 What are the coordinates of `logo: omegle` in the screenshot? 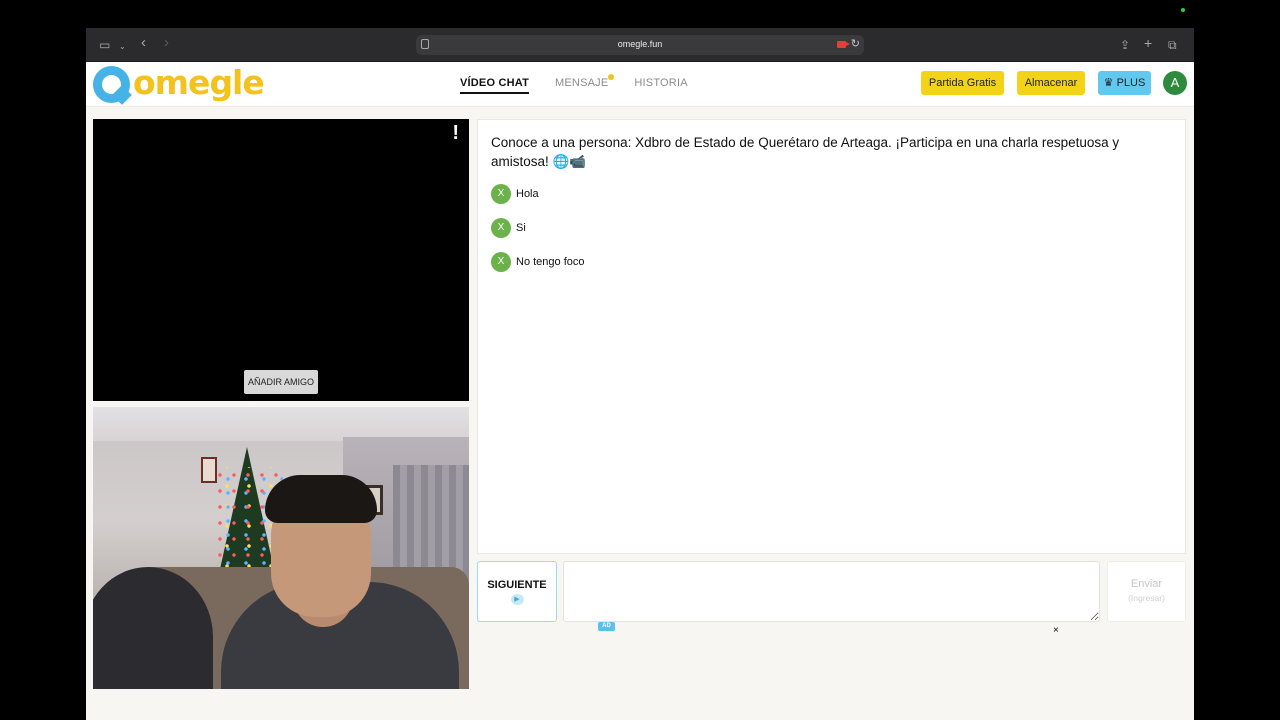 It's located at (179, 82).